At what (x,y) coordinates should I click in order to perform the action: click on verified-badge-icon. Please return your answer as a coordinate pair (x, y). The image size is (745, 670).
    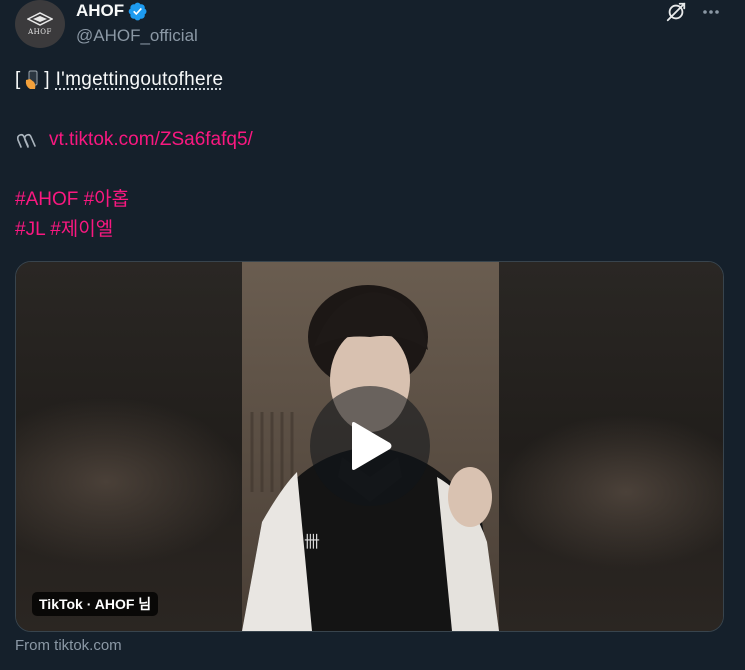
    Looking at the image, I should click on (137, 11).